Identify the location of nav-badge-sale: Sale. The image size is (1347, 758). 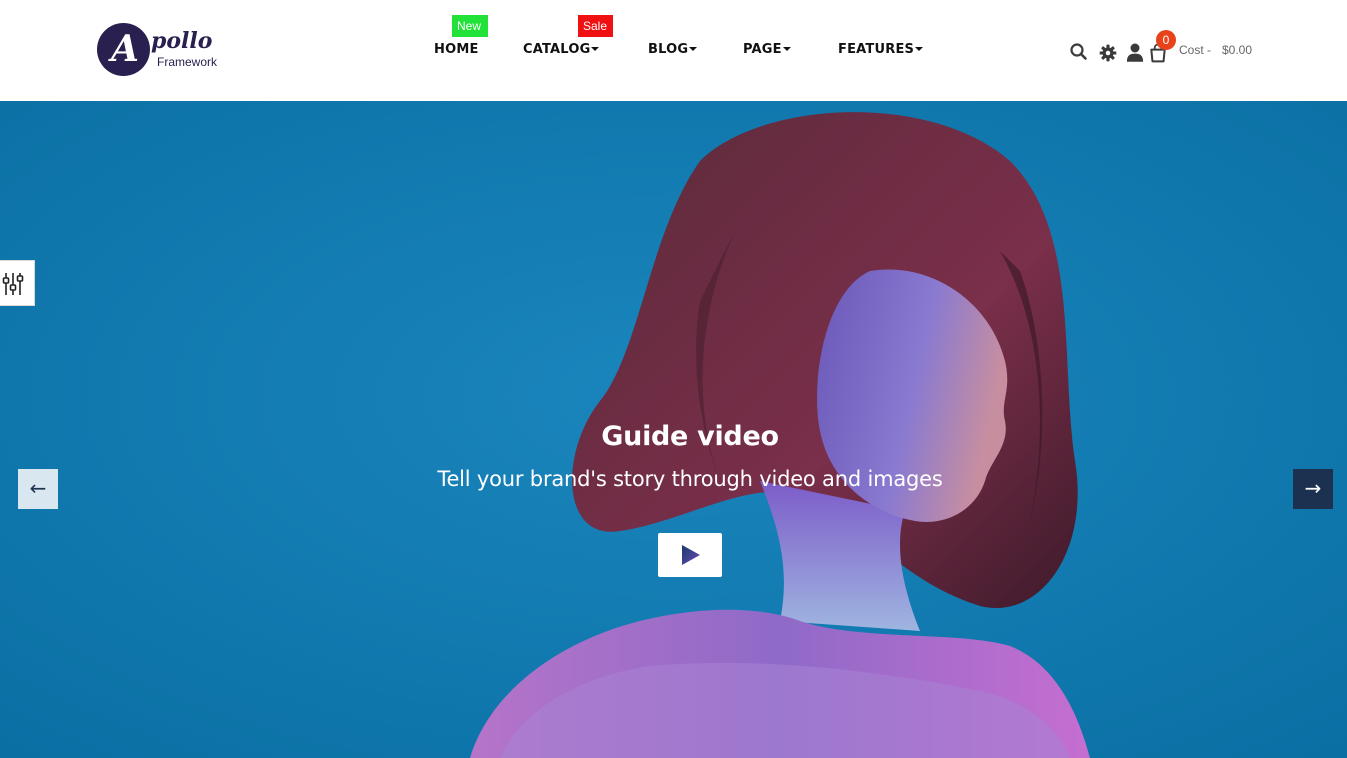
(595, 26).